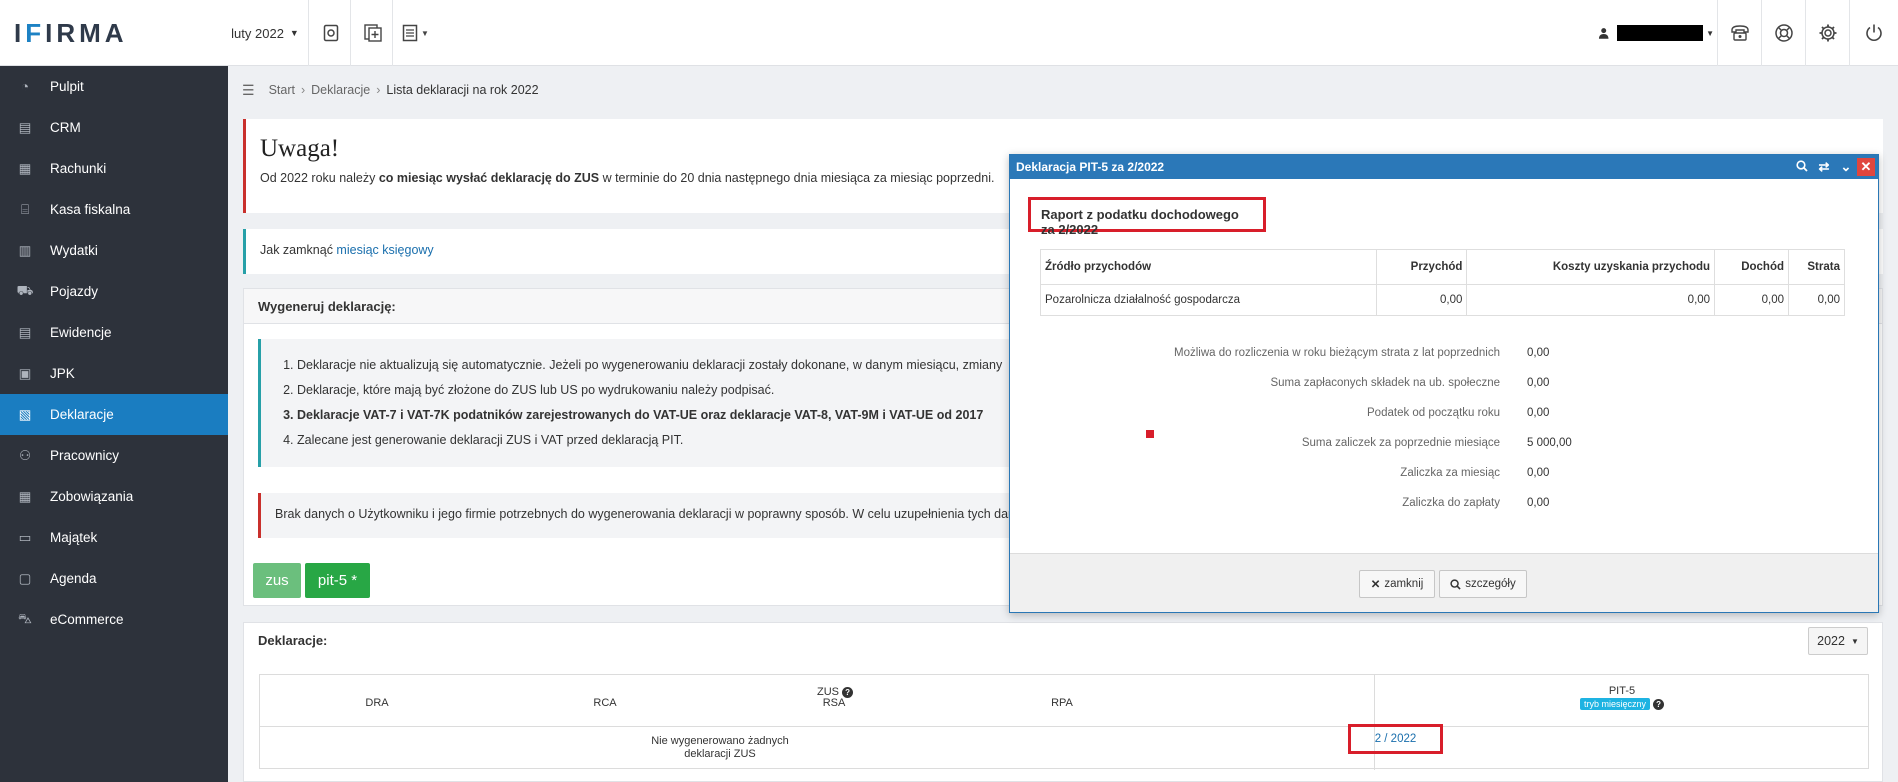  Describe the element at coordinates (1476, 503) in the screenshot. I see `summary-row: Zaliczka do zapłaty 0,00` at that location.